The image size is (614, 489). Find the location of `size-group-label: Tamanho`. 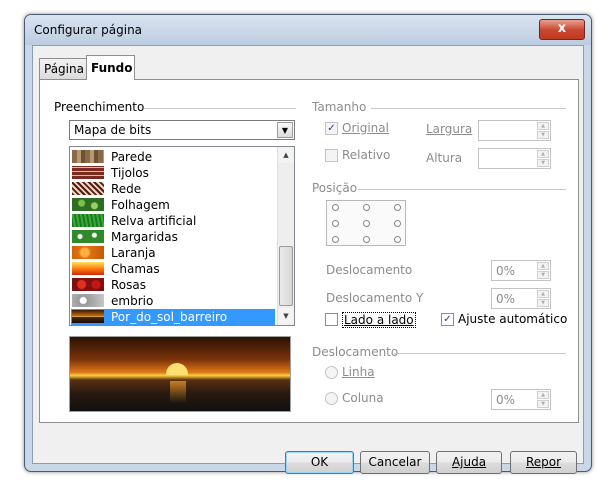

size-group-label: Tamanho is located at coordinates (339, 107).